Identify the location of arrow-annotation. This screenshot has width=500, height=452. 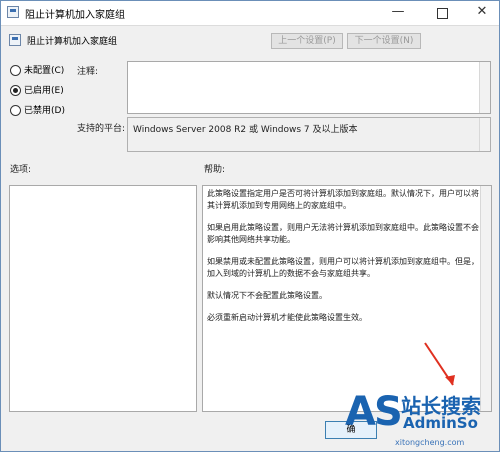
(439, 364).